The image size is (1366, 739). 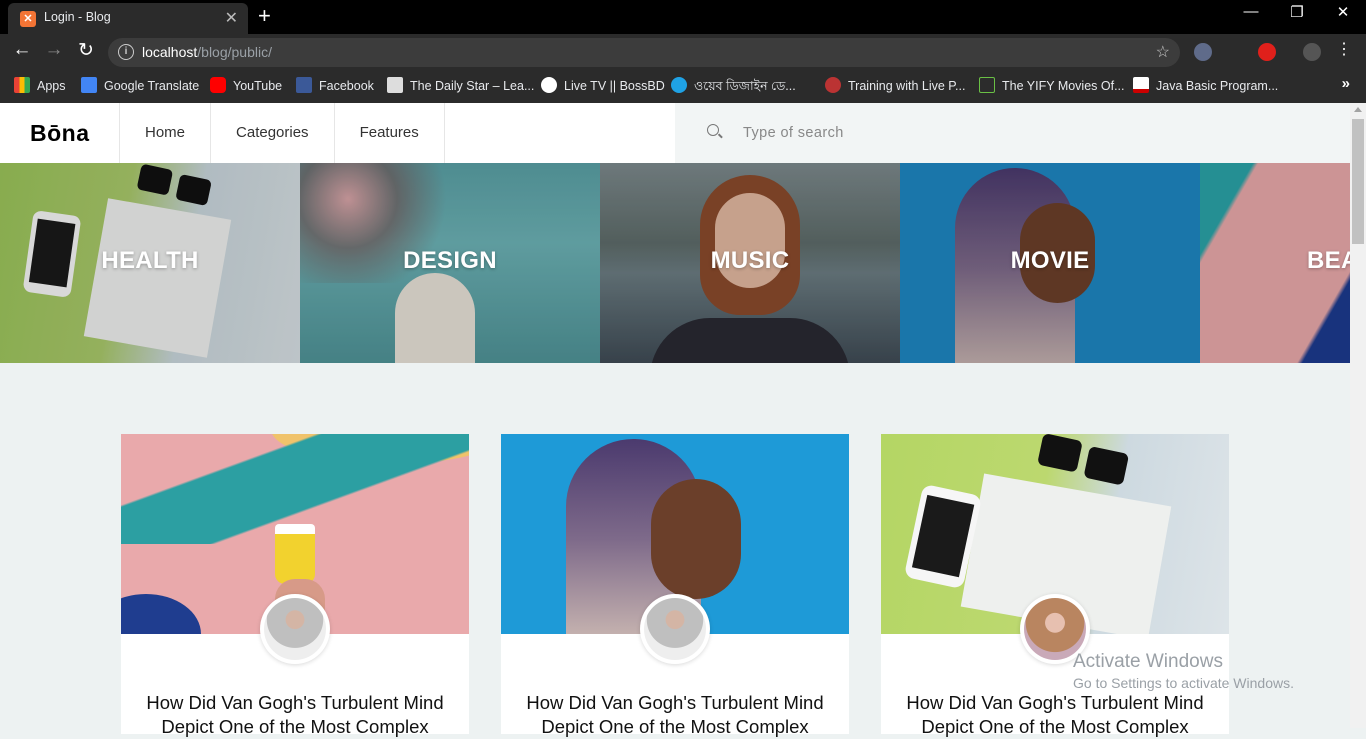 What do you see at coordinates (1343, 12) in the screenshot?
I see `window-close-icon: ✕` at bounding box center [1343, 12].